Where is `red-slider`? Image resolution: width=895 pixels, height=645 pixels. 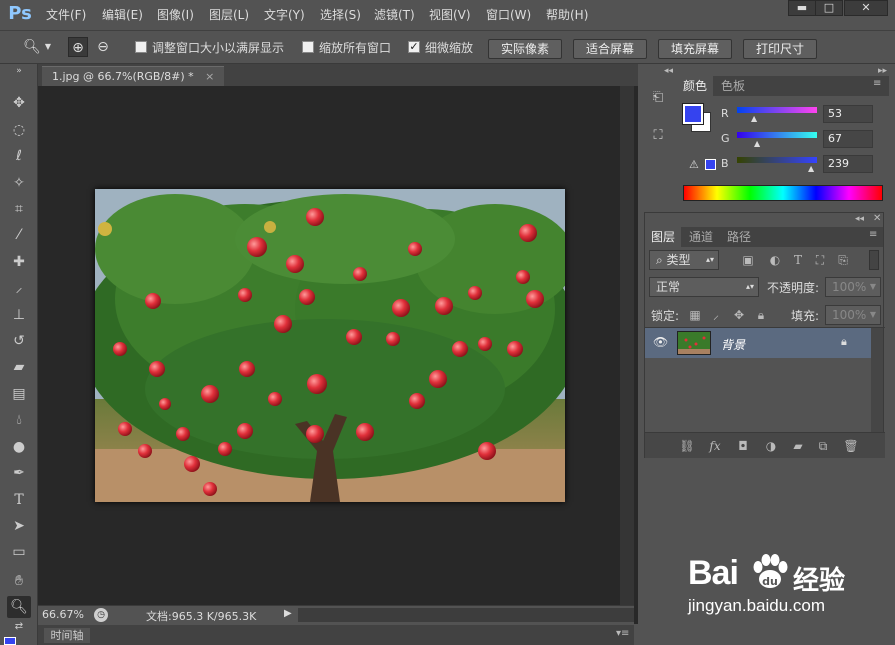 red-slider is located at coordinates (777, 110).